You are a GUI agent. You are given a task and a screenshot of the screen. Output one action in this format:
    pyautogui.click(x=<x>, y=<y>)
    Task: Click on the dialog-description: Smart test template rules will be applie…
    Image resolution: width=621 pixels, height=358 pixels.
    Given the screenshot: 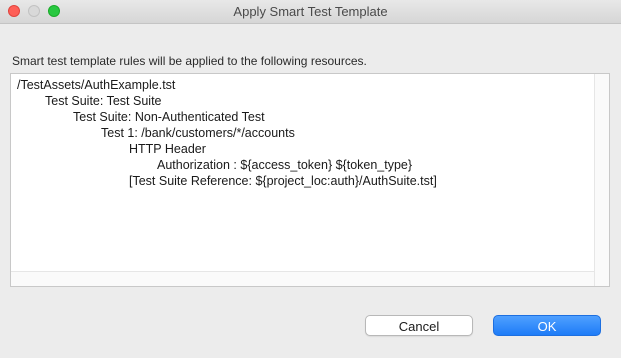 What is the action you would take?
    pyautogui.click(x=189, y=61)
    